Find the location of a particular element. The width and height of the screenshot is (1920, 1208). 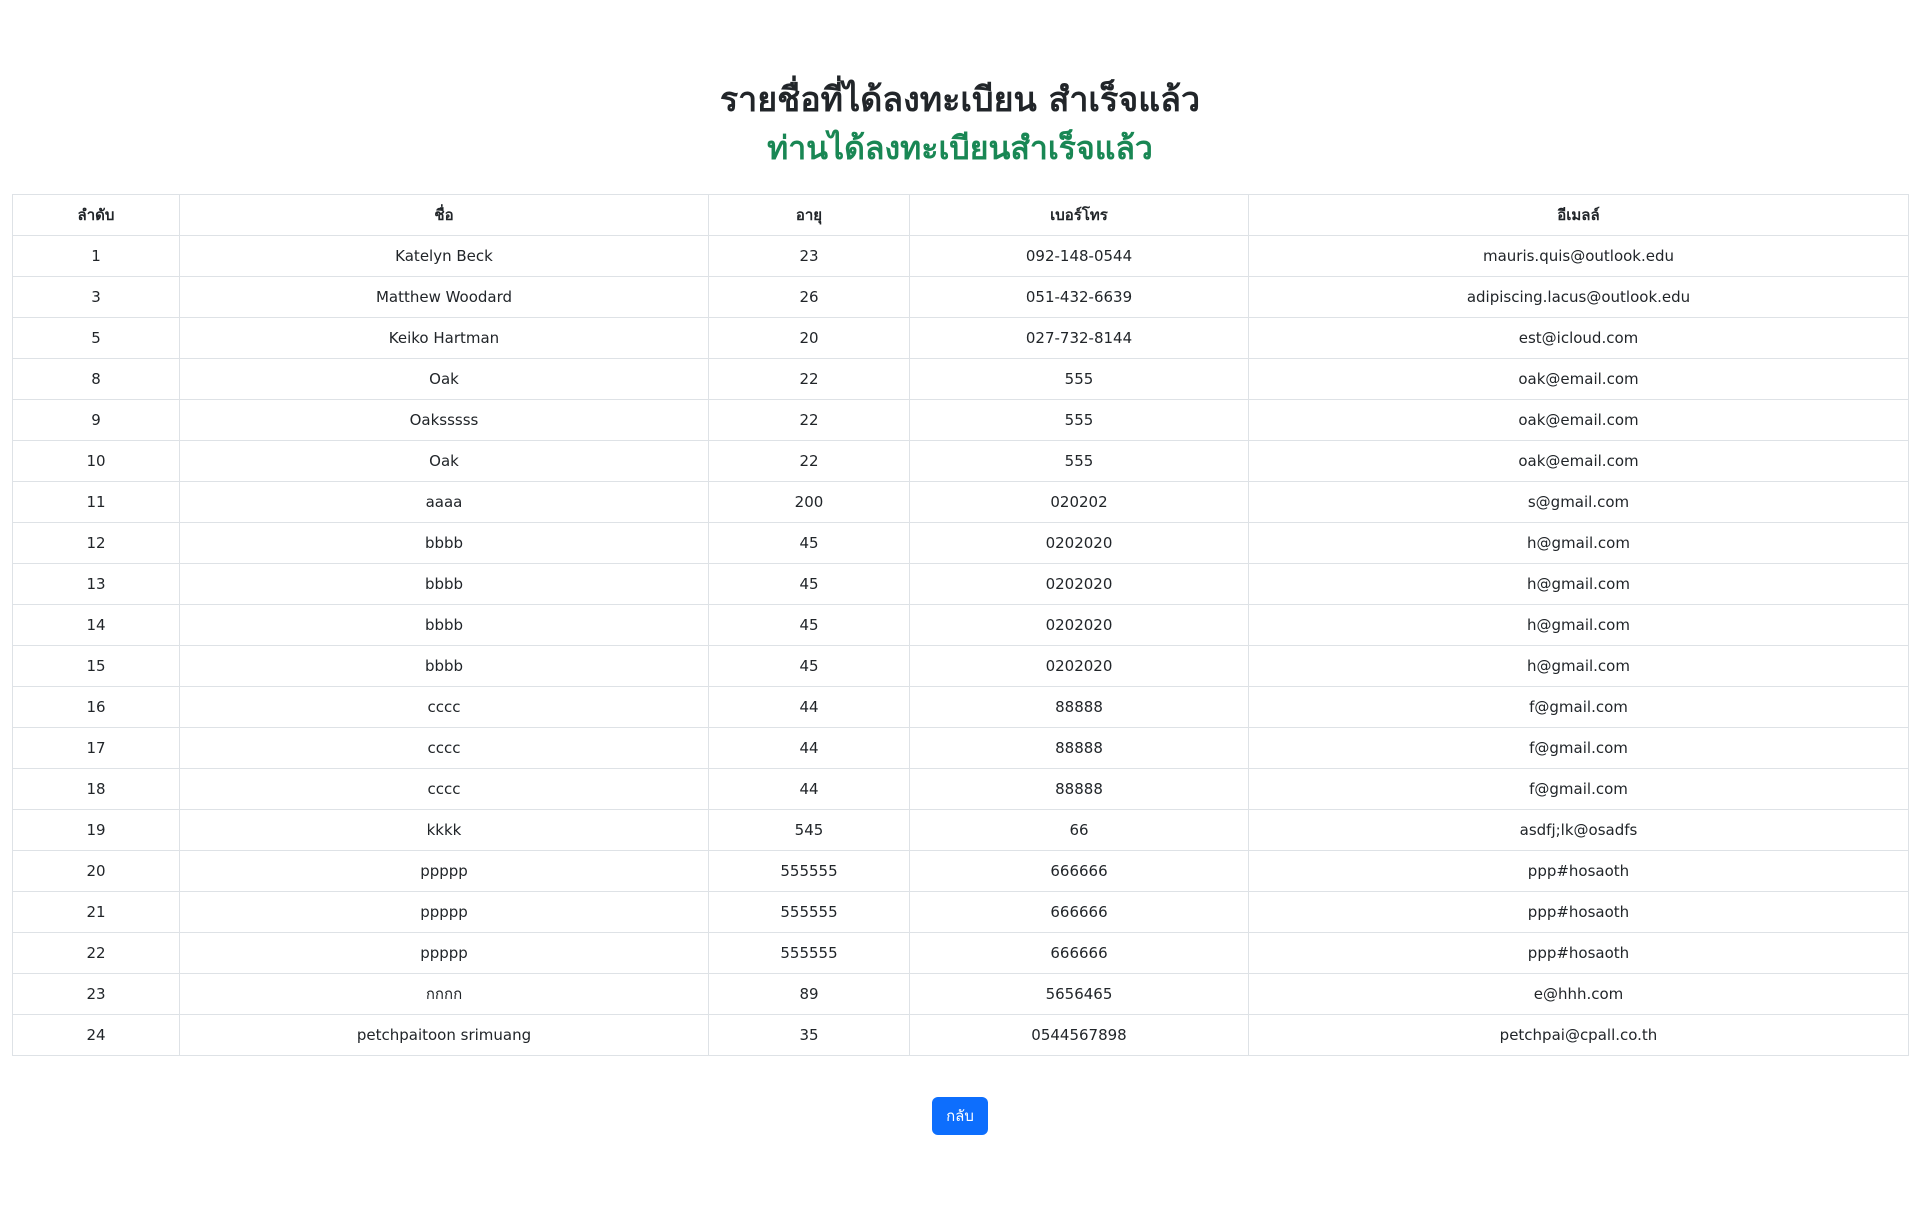

cell-name: Keiko Hartman is located at coordinates (444, 338).